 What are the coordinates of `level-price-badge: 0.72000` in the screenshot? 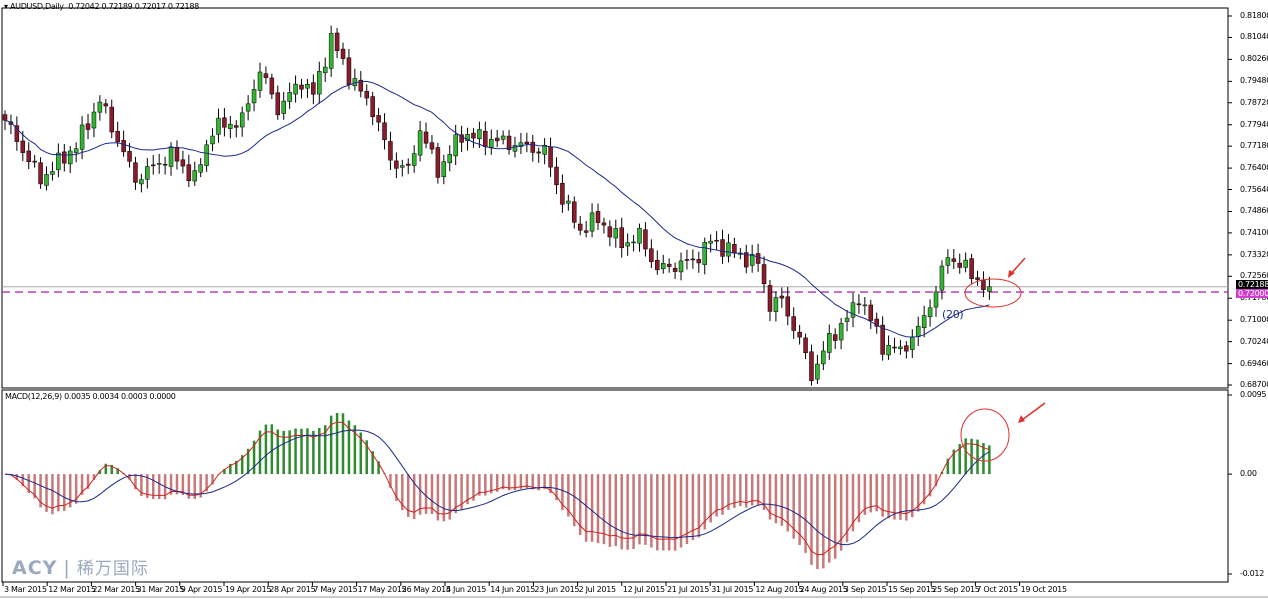 It's located at (1252, 294).